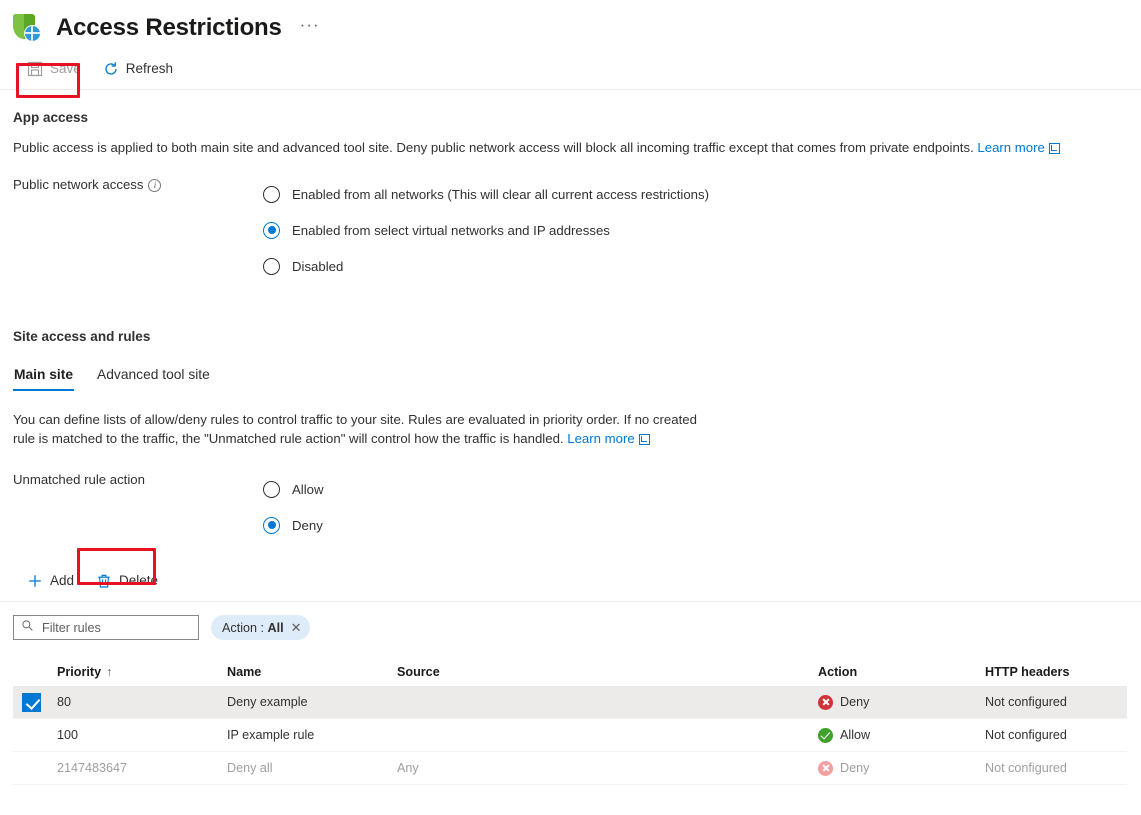 The height and width of the screenshot is (815, 1141). I want to click on public-network-access-label: Public network access, so click(78, 184).